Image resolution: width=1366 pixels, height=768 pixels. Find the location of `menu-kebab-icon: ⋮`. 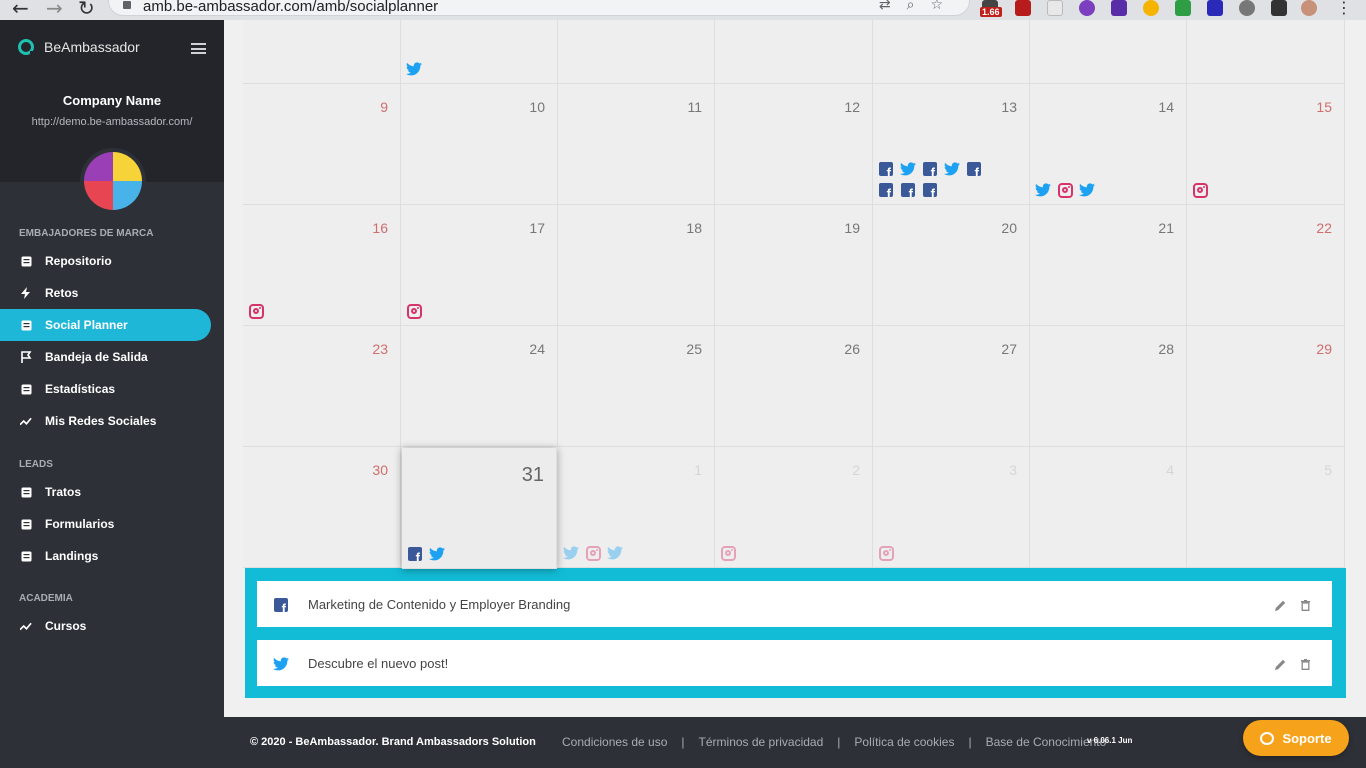

menu-kebab-icon: ⋮ is located at coordinates (1344, 8).